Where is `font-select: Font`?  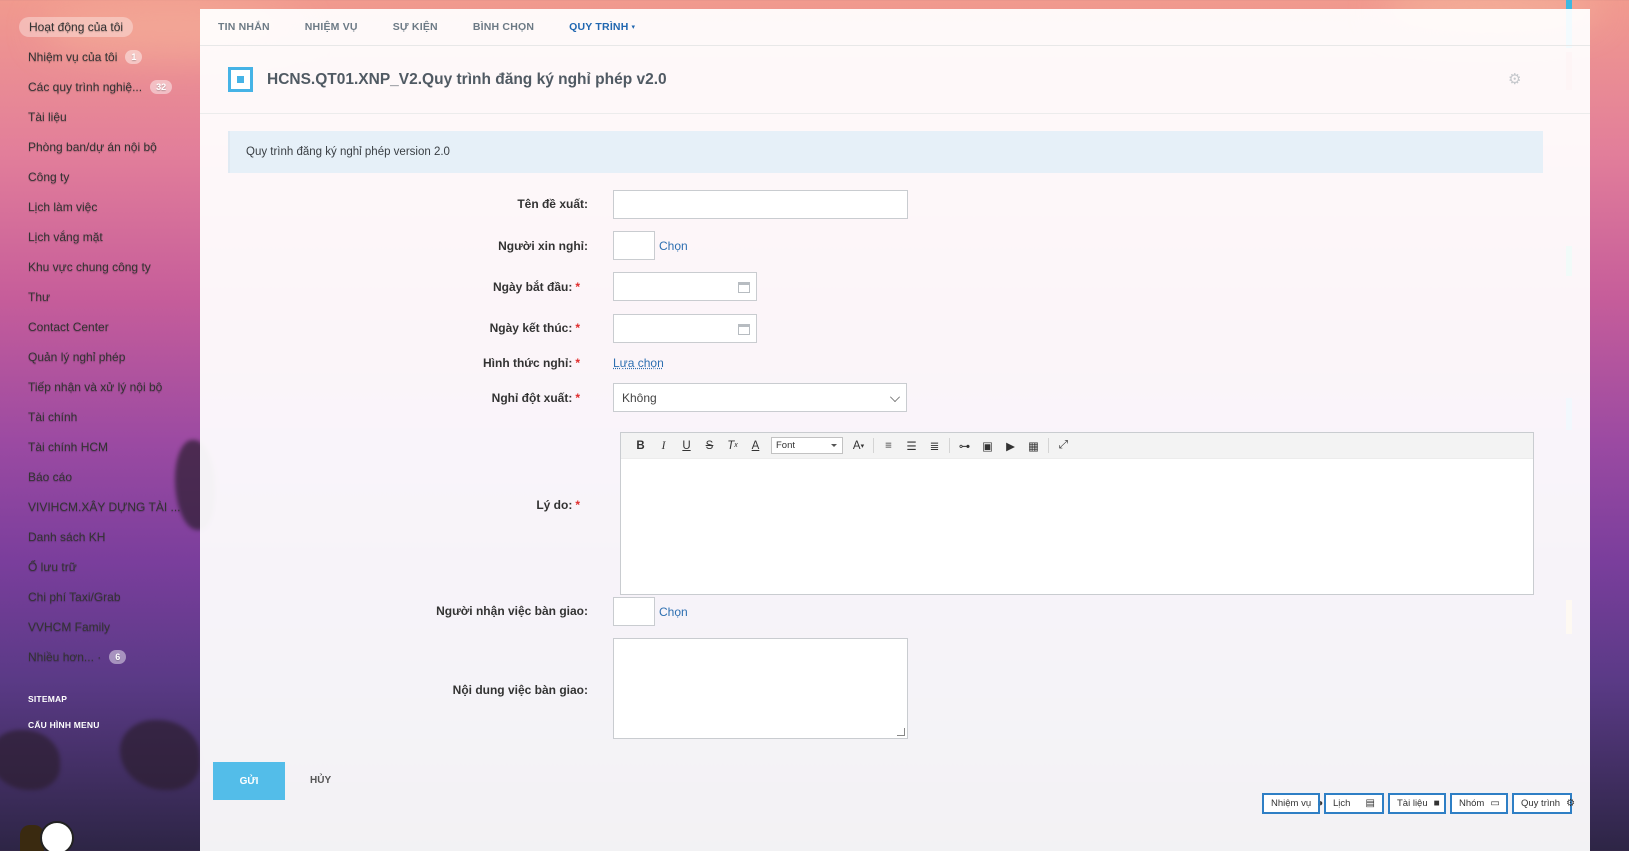 font-select: Font is located at coordinates (807, 445).